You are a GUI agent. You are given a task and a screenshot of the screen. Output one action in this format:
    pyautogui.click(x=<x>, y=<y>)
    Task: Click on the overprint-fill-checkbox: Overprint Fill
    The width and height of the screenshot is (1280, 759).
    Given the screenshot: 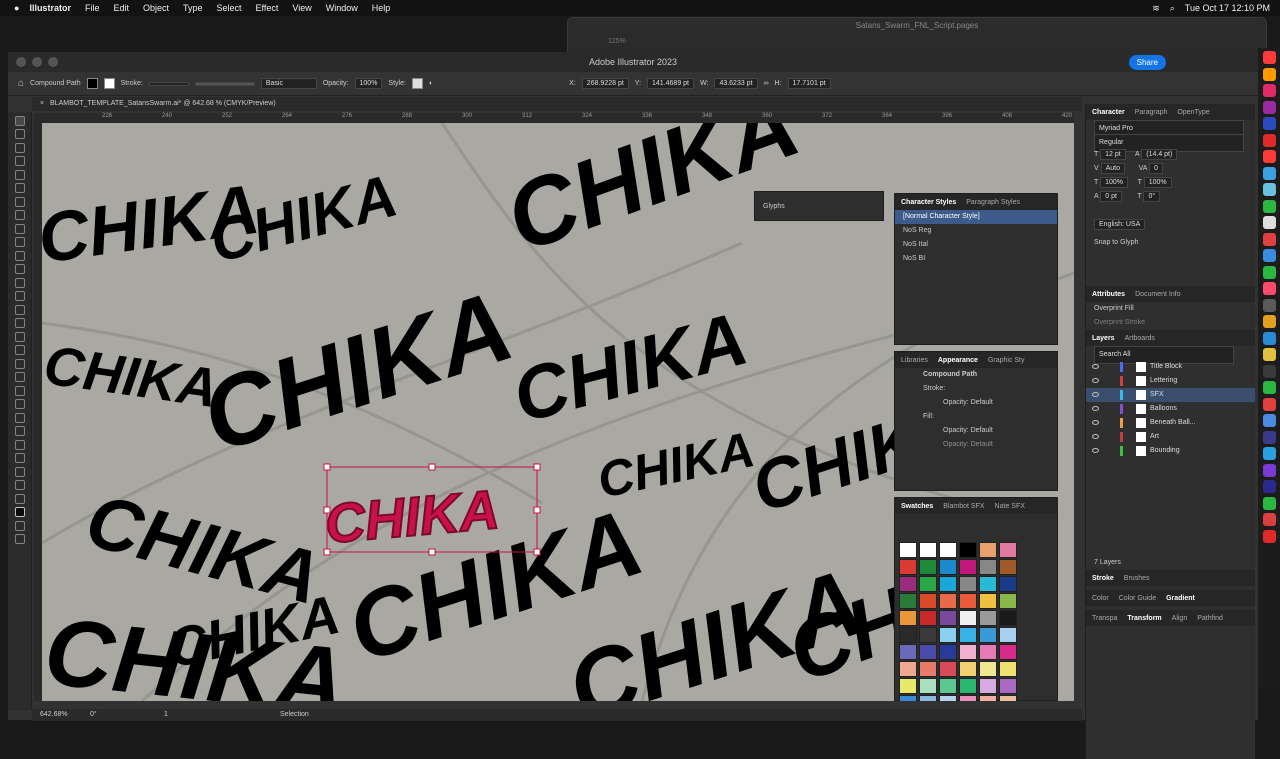 What is the action you would take?
    pyautogui.click(x=1170, y=309)
    